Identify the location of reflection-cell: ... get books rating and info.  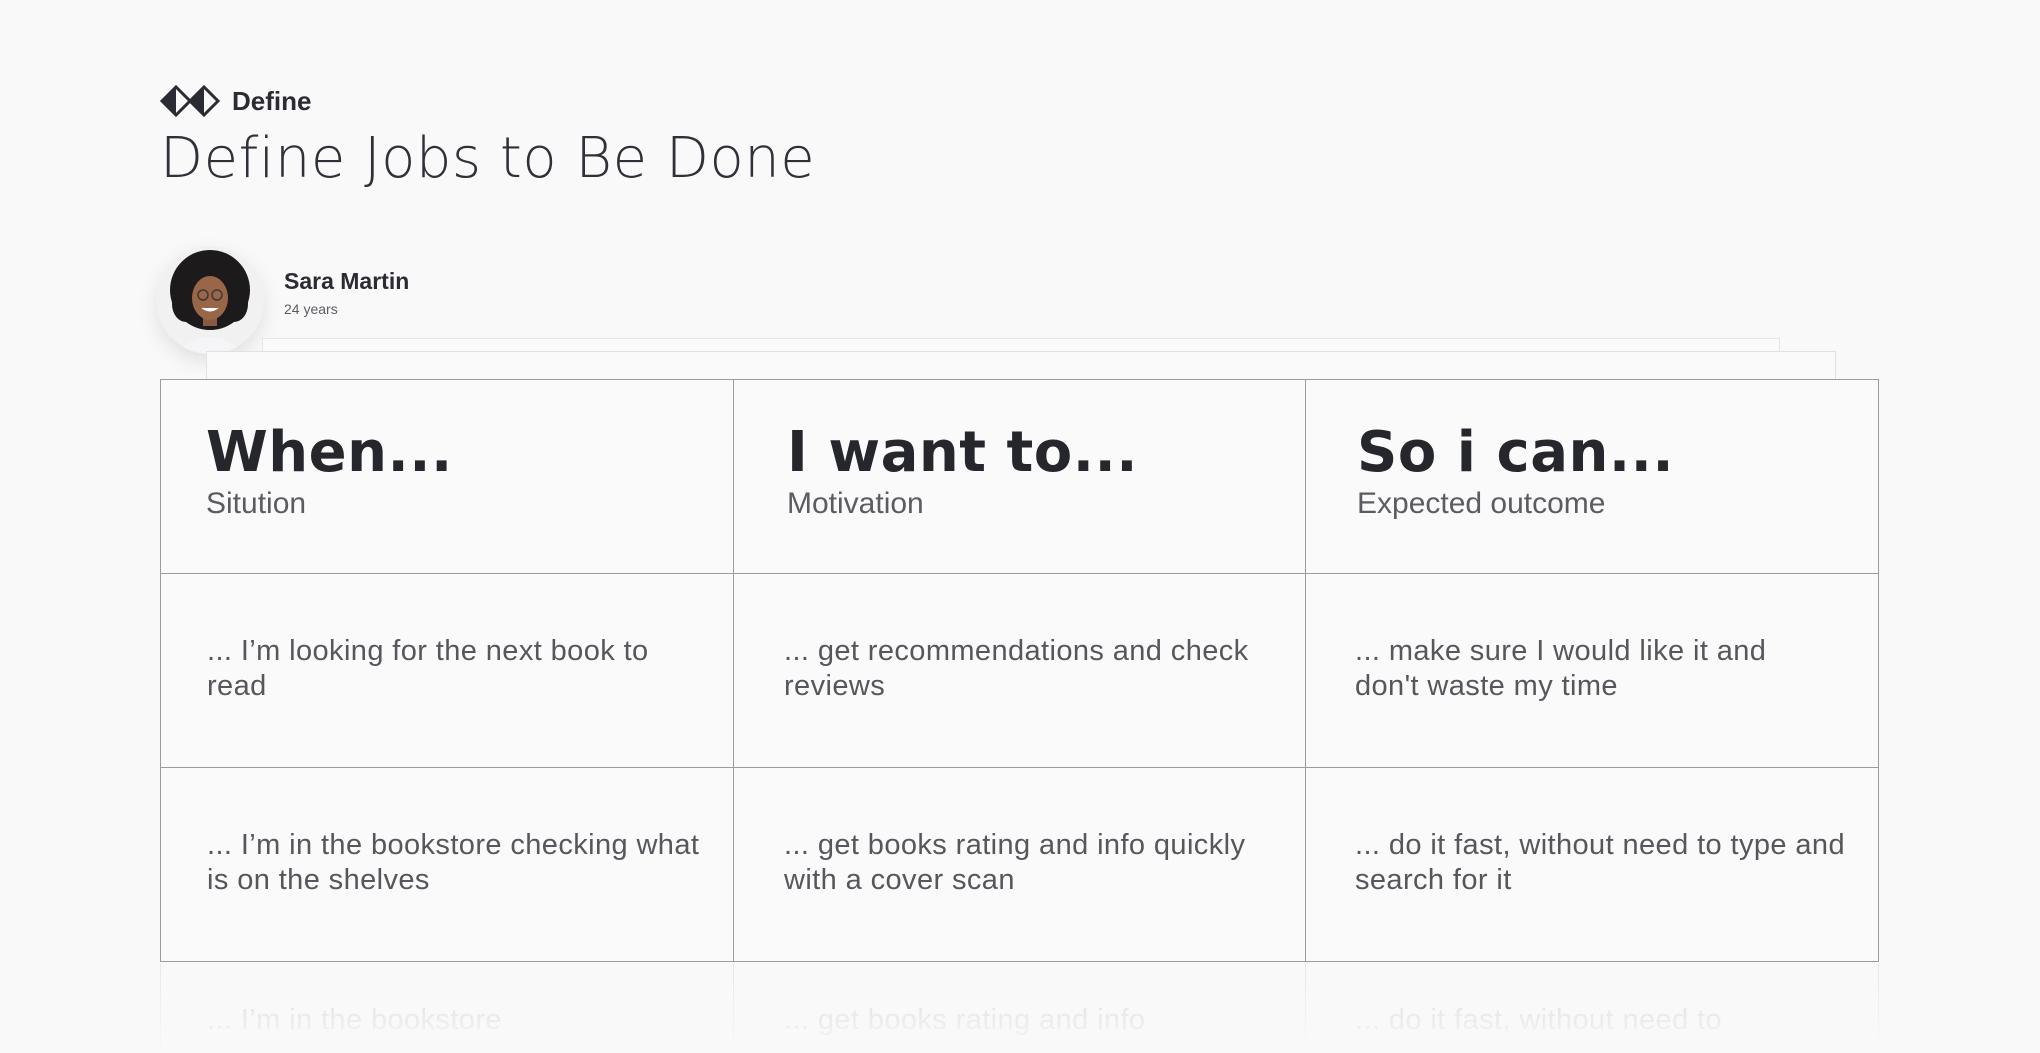
(1020, 1008).